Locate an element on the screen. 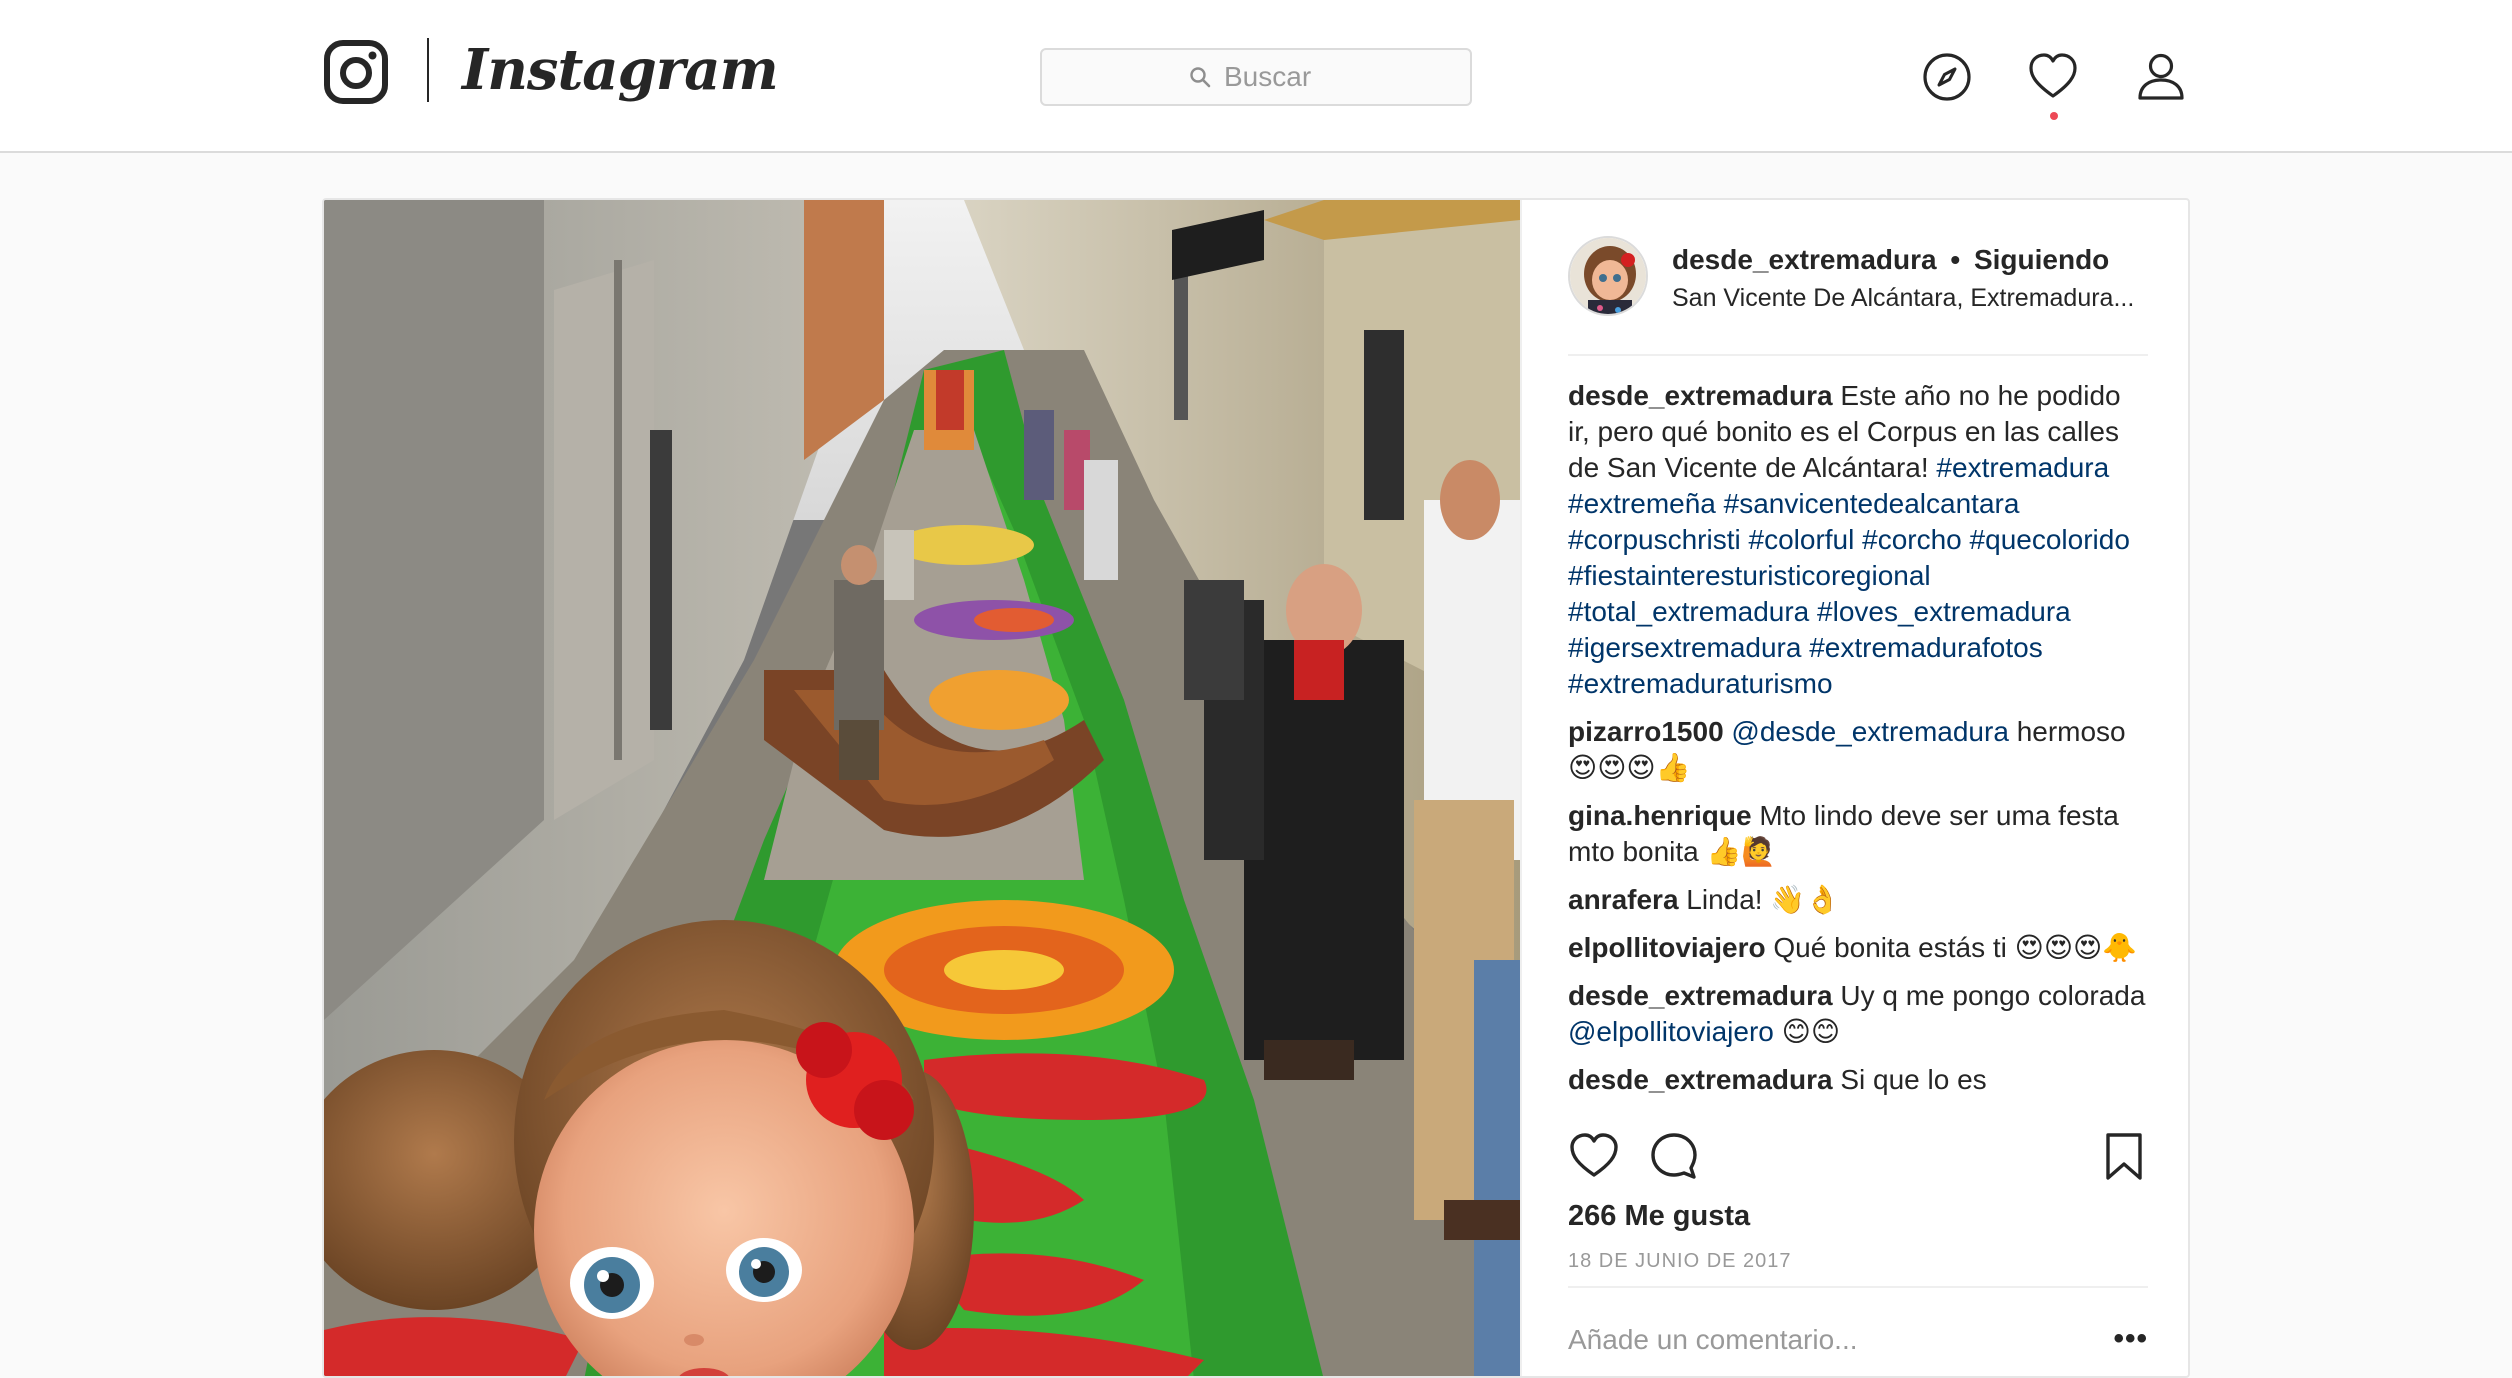 Image resolution: width=2512 pixels, height=1378 pixels. comment-item: desde_extremadura Si que lo es is located at coordinates (1858, 1080).